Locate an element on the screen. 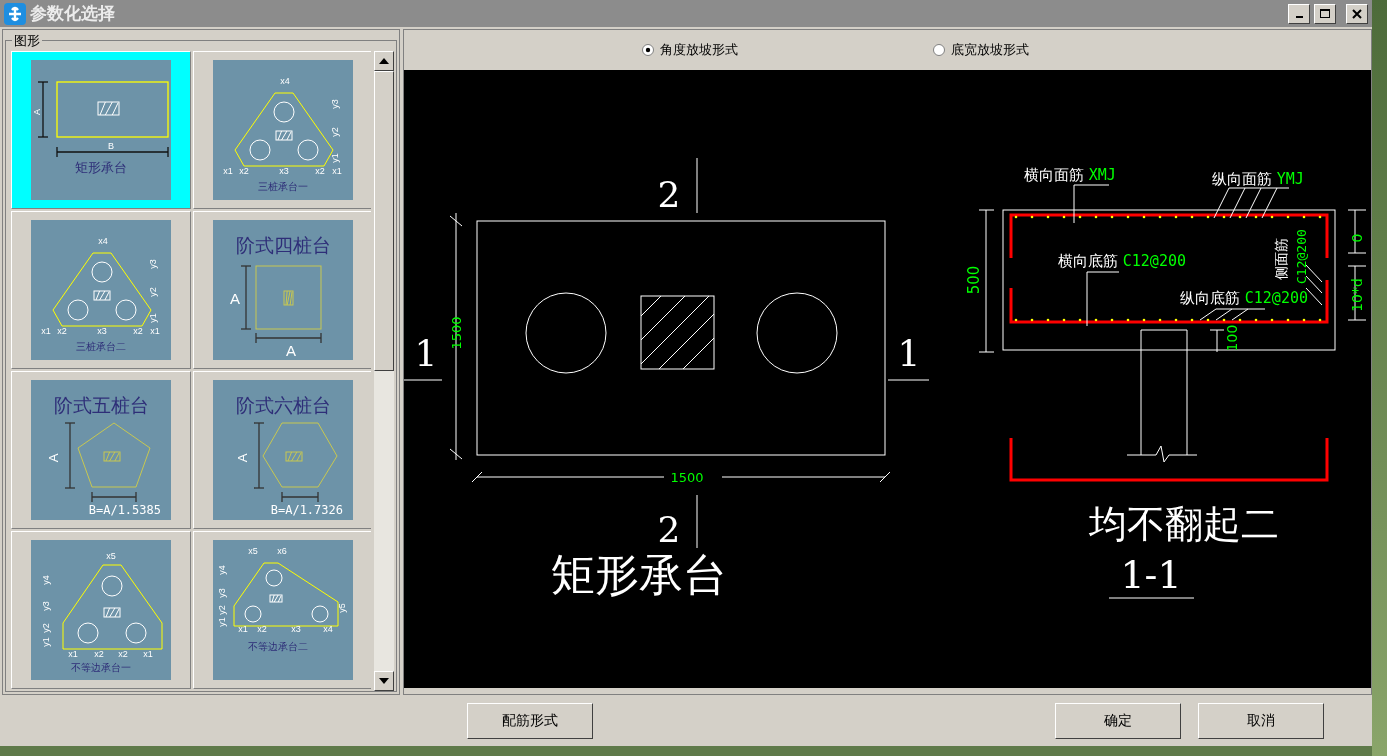 The height and width of the screenshot is (756, 1387). dialog-button: 取消 is located at coordinates (1261, 720).